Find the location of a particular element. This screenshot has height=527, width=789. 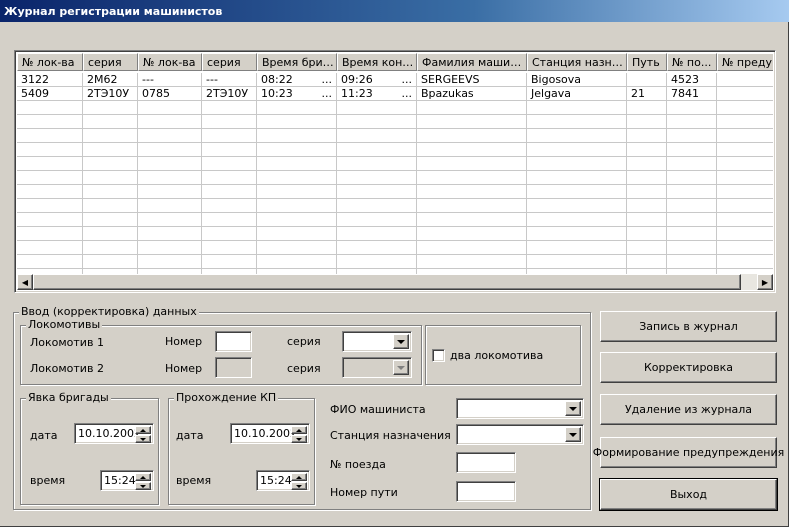

station-label: Станция назначения is located at coordinates (390, 435).